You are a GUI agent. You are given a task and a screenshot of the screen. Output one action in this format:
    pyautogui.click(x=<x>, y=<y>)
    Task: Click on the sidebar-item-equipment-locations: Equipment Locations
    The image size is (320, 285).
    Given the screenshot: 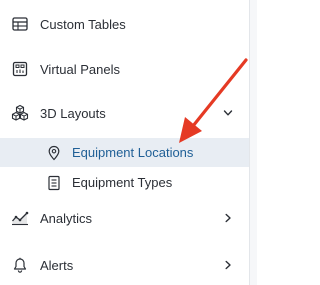 What is the action you would take?
    pyautogui.click(x=124, y=152)
    